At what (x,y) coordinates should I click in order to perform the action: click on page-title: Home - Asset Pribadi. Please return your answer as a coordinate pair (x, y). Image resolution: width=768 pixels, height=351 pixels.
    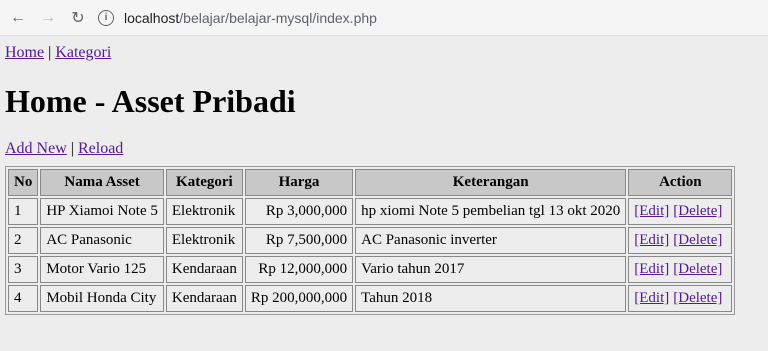
    Looking at the image, I should click on (150, 101).